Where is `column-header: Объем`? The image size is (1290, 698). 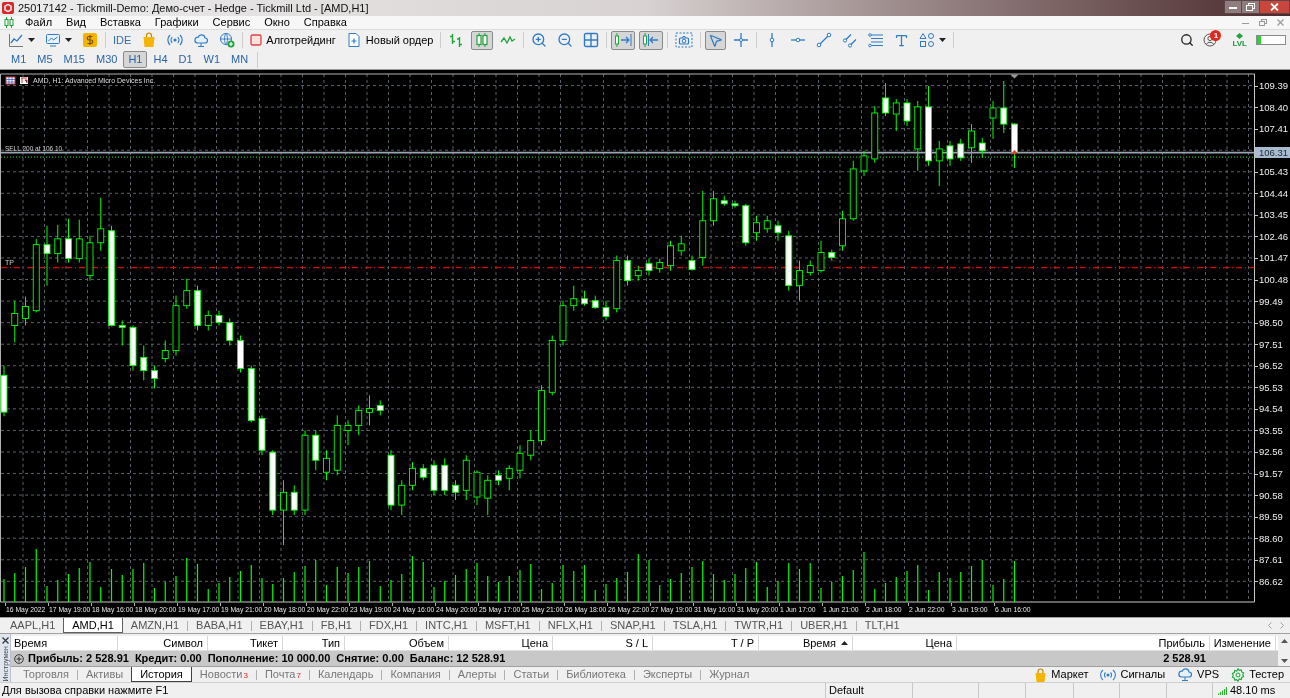
column-header: Объем is located at coordinates (397, 643).